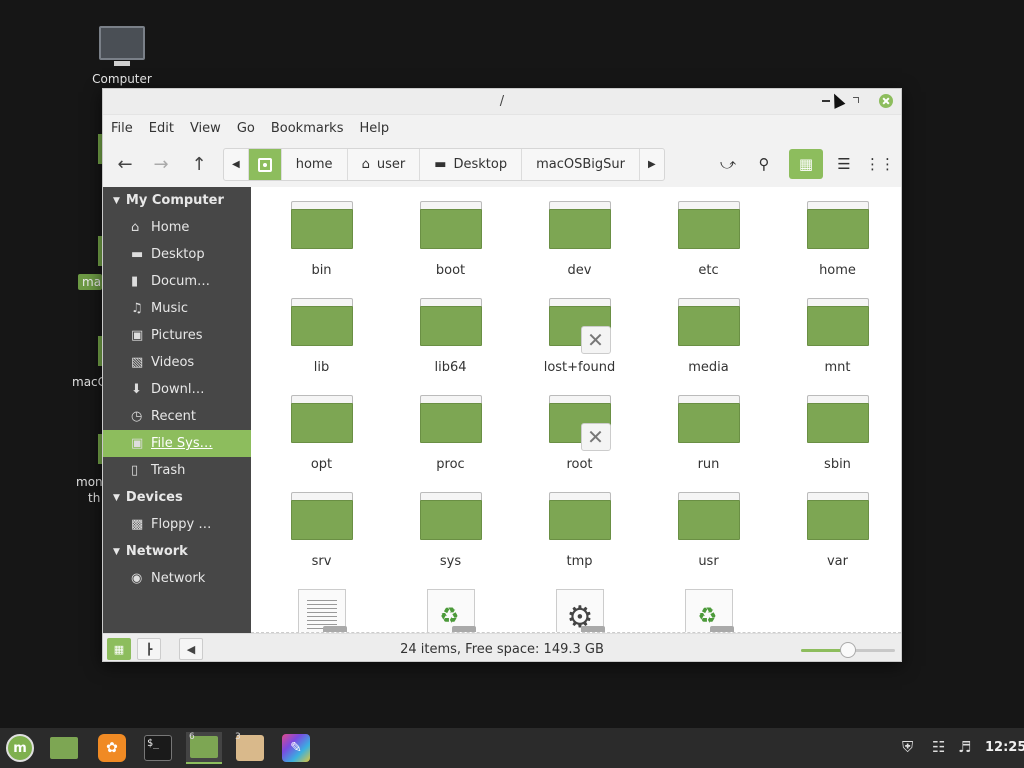 The image size is (1024, 768). I want to click on breadcrumb-user: ⌂ user, so click(384, 164).